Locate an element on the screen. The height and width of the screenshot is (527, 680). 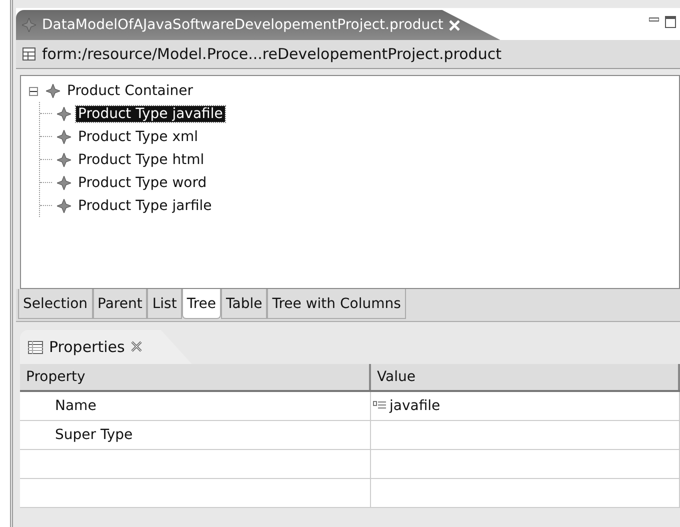
property-value: javafile is located at coordinates (415, 406).